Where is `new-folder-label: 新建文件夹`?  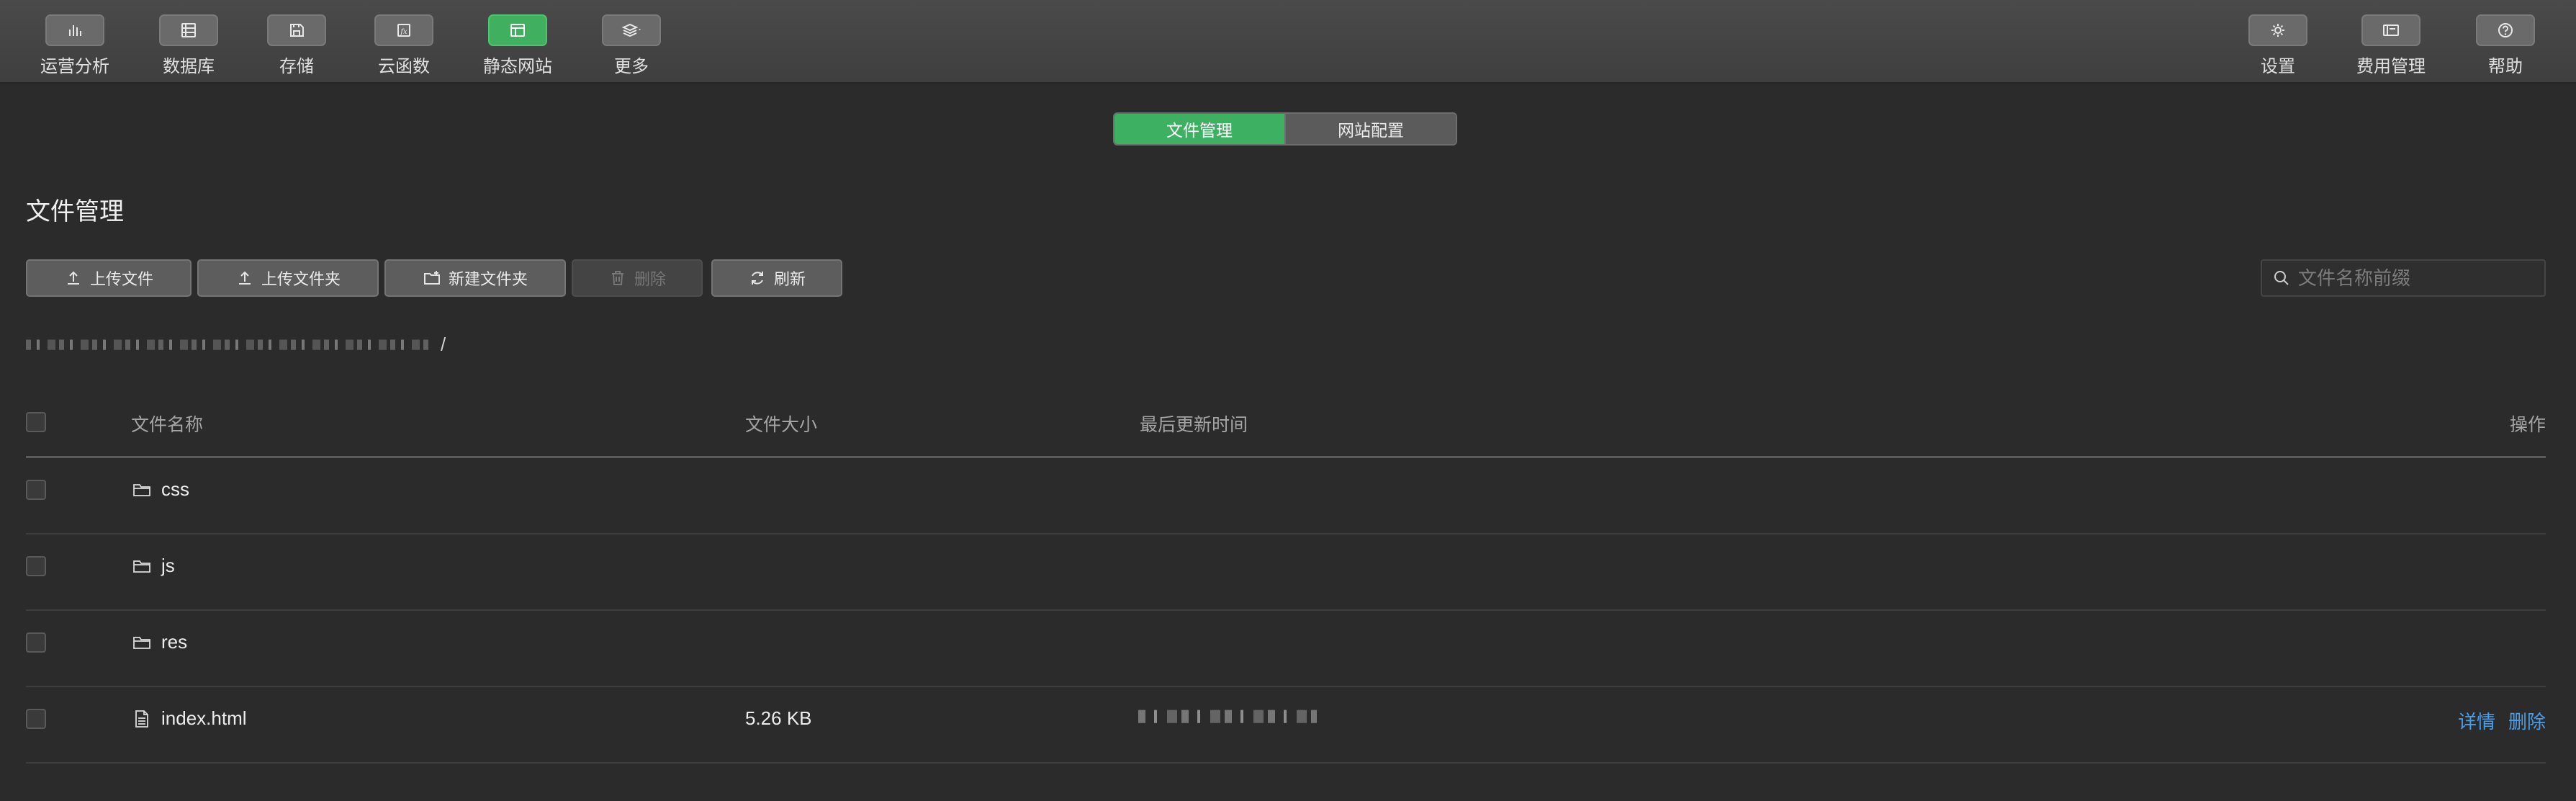
new-folder-label: 新建文件夹 is located at coordinates (488, 279).